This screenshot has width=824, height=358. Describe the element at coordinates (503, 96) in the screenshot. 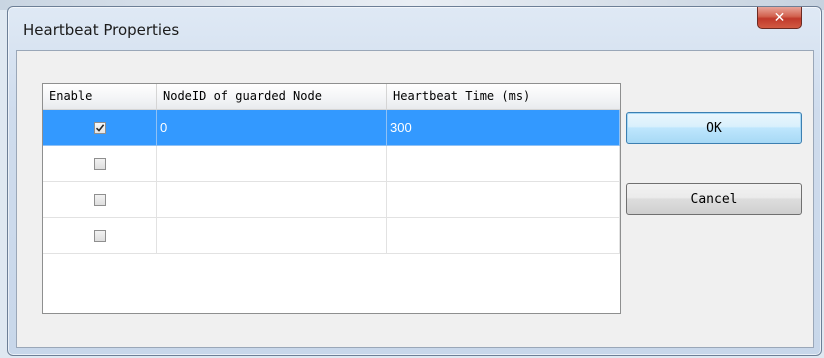

I see `column-header-heartbeat-time: Heartbeat Time (ms)` at that location.